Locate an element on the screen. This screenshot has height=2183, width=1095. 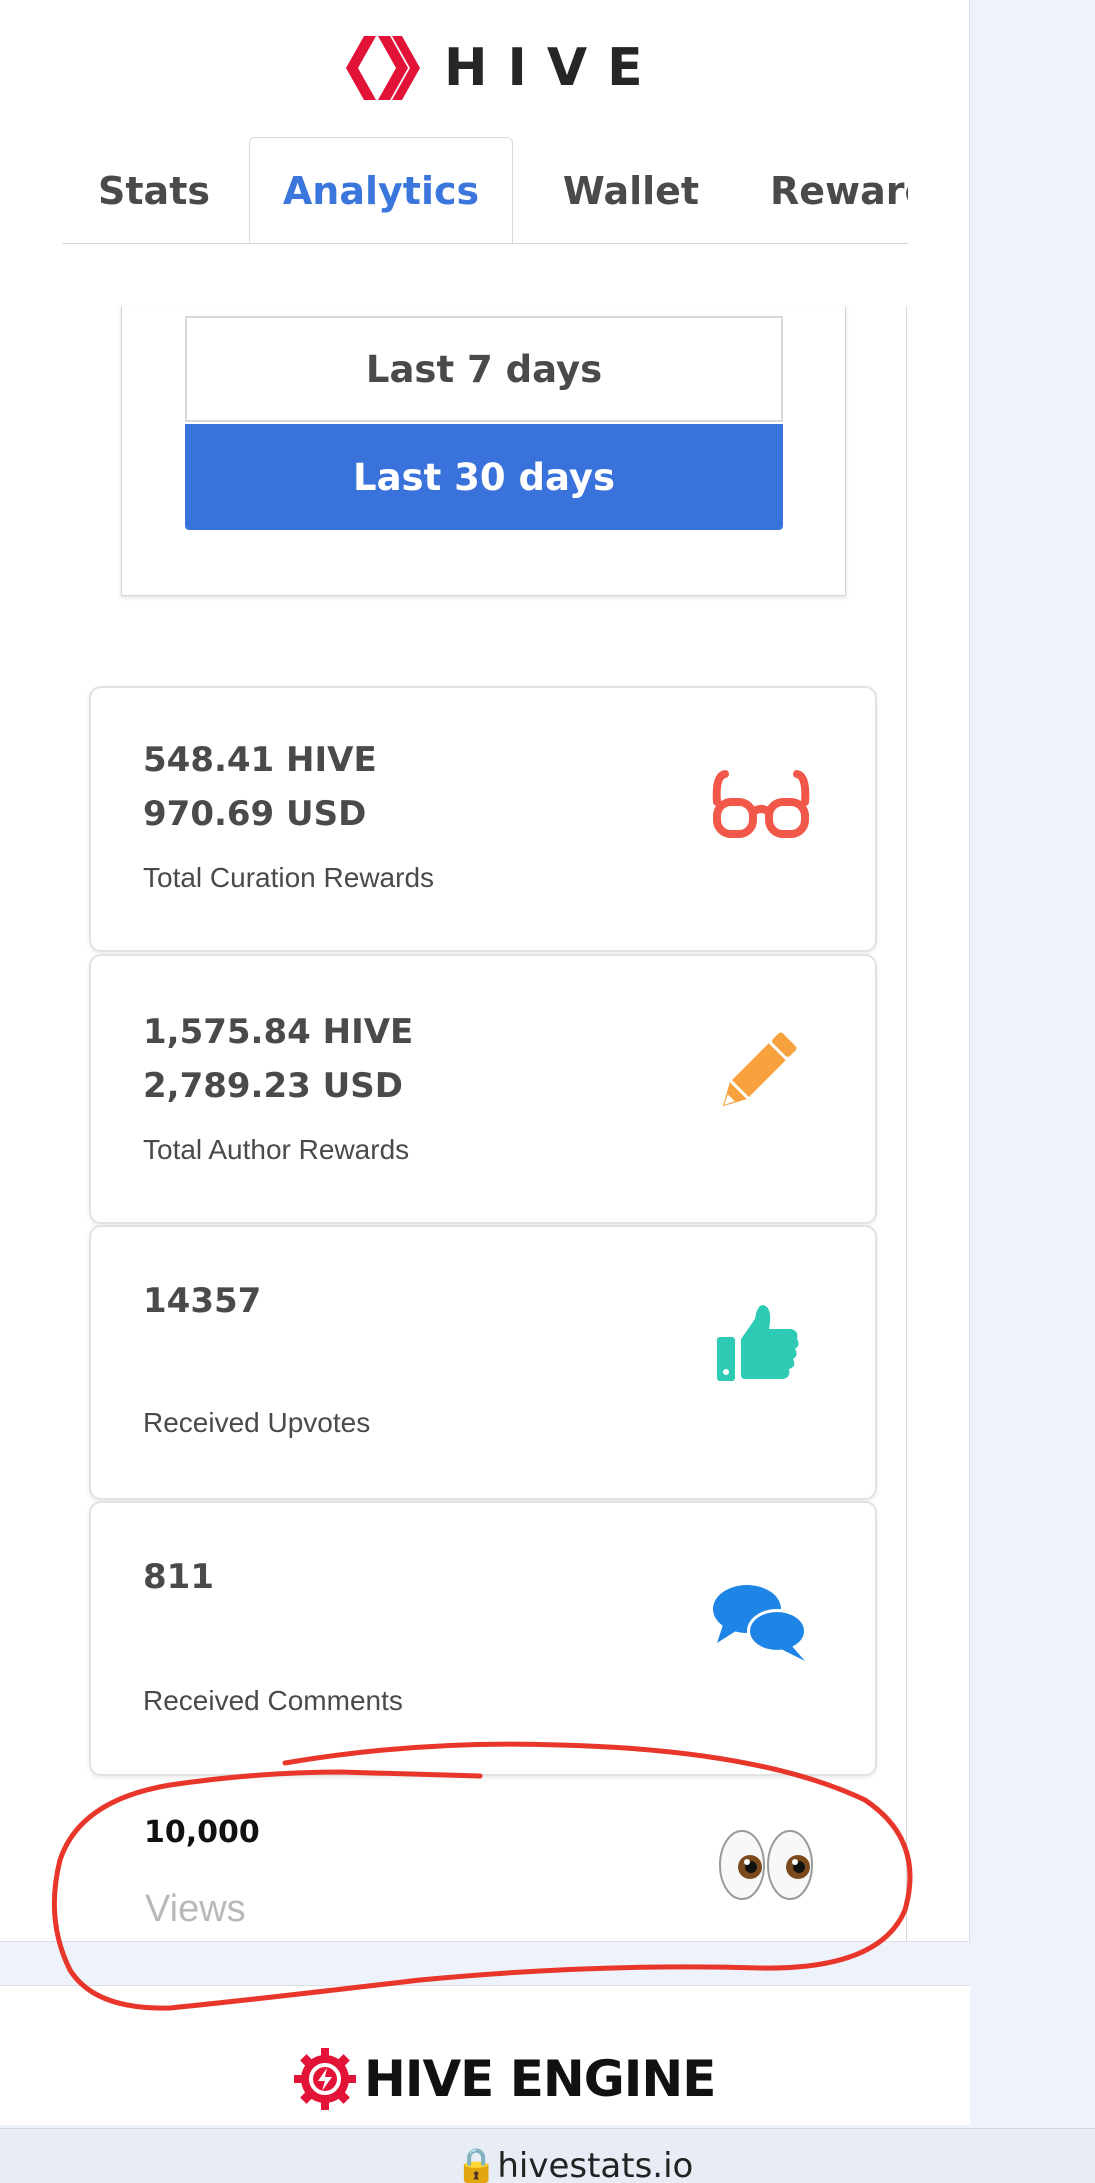
content-divider is located at coordinates (906, 1124).